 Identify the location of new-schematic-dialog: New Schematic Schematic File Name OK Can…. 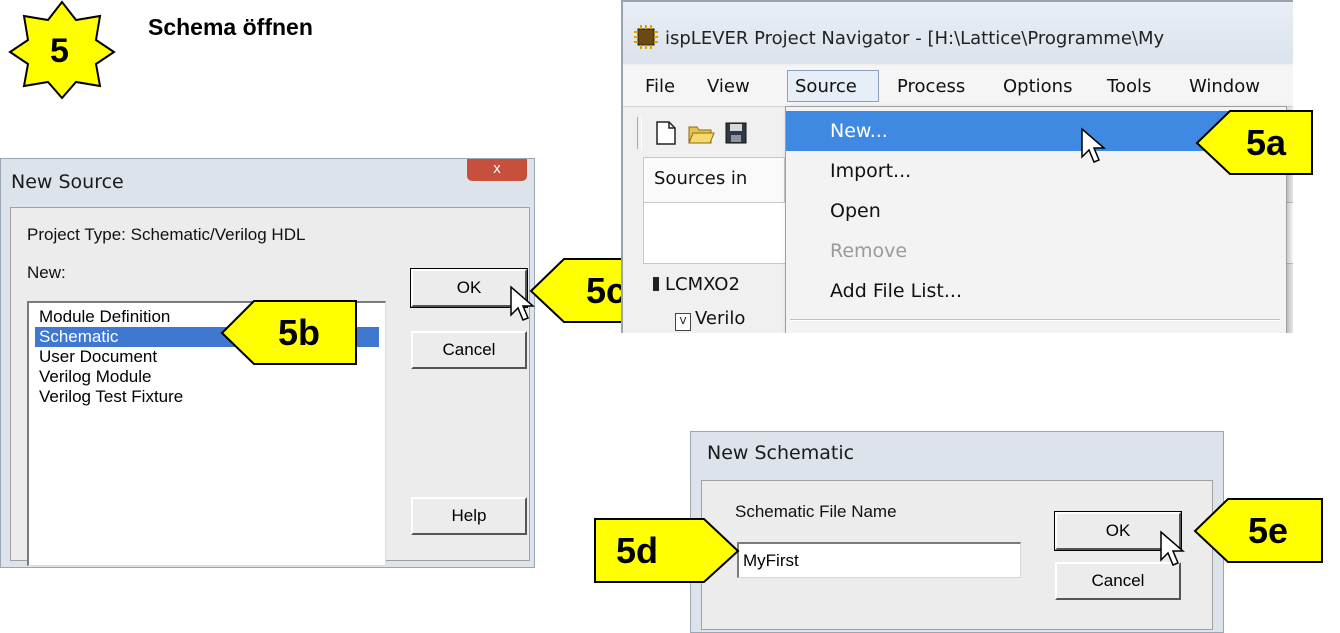
(957, 532).